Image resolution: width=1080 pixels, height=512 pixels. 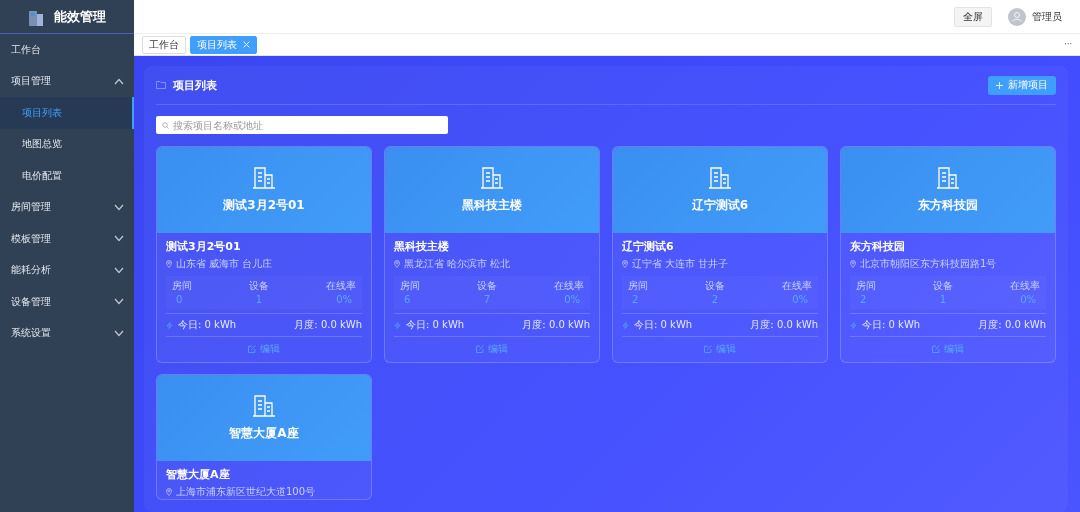 What do you see at coordinates (67, 302) in the screenshot?
I see `sidebar-item: 设备管理` at bounding box center [67, 302].